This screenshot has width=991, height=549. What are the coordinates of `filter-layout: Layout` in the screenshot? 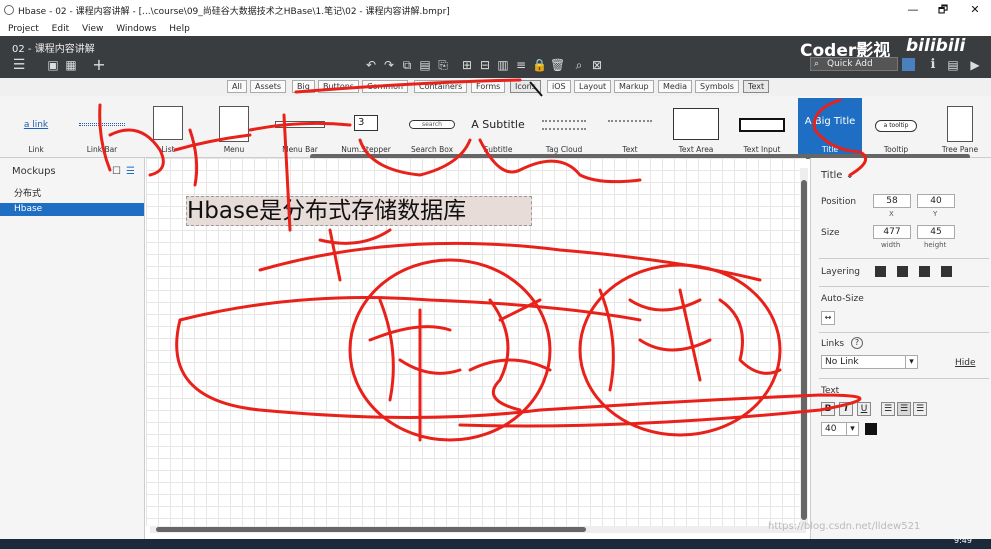 It's located at (593, 86).